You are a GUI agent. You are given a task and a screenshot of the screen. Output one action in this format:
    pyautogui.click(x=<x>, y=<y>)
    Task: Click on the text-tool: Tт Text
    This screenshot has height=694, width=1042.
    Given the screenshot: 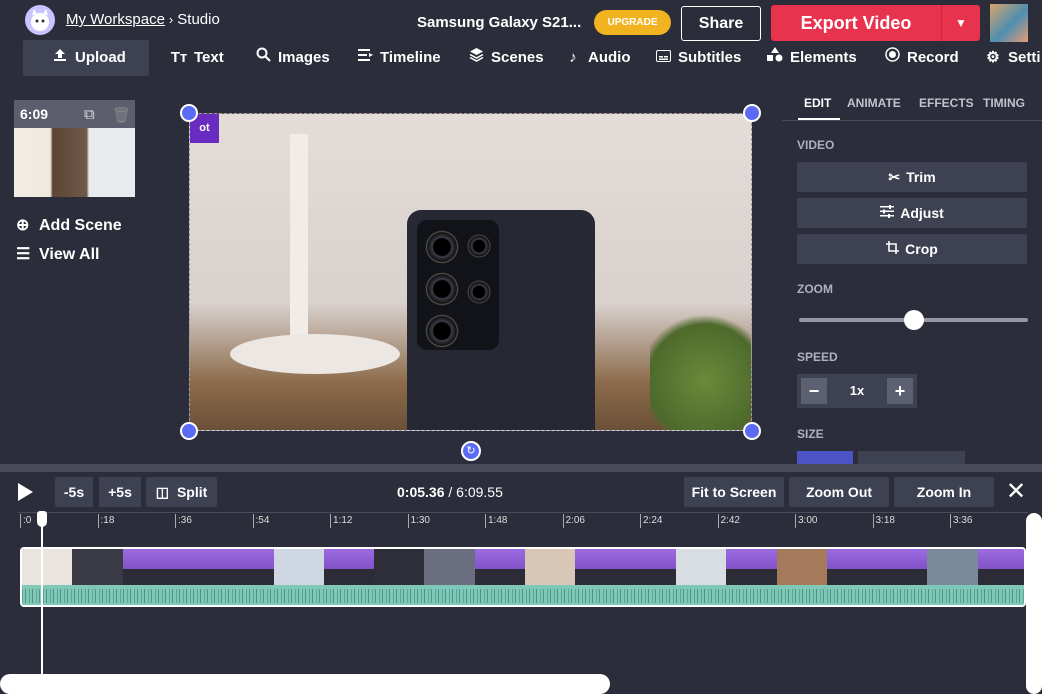 What is the action you would take?
    pyautogui.click(x=197, y=58)
    